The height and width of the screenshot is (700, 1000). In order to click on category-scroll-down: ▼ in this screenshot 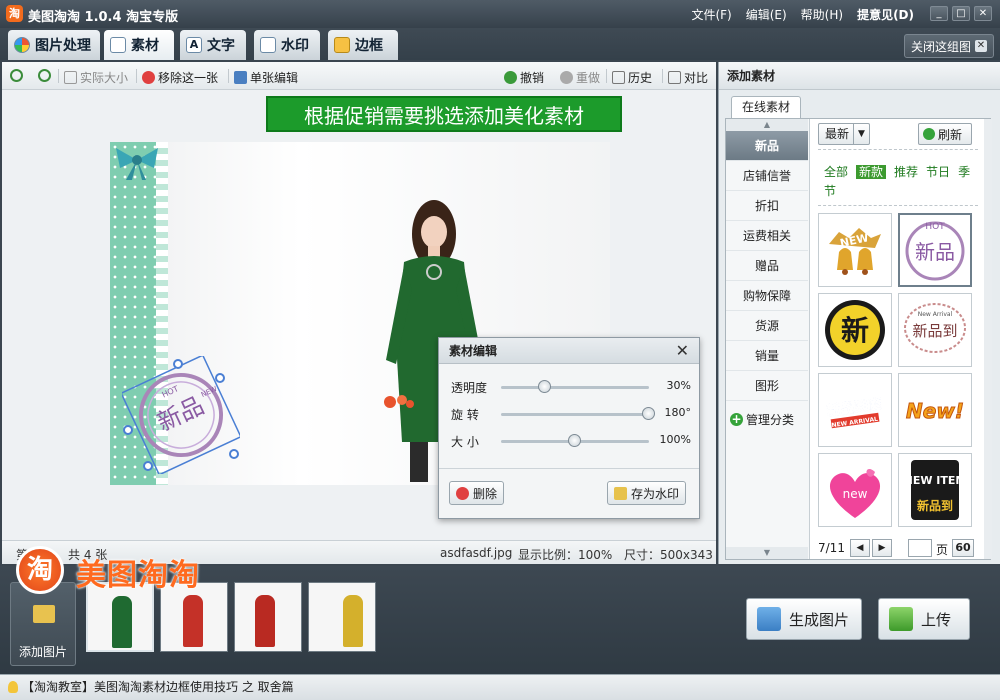, I will do `click(767, 553)`.